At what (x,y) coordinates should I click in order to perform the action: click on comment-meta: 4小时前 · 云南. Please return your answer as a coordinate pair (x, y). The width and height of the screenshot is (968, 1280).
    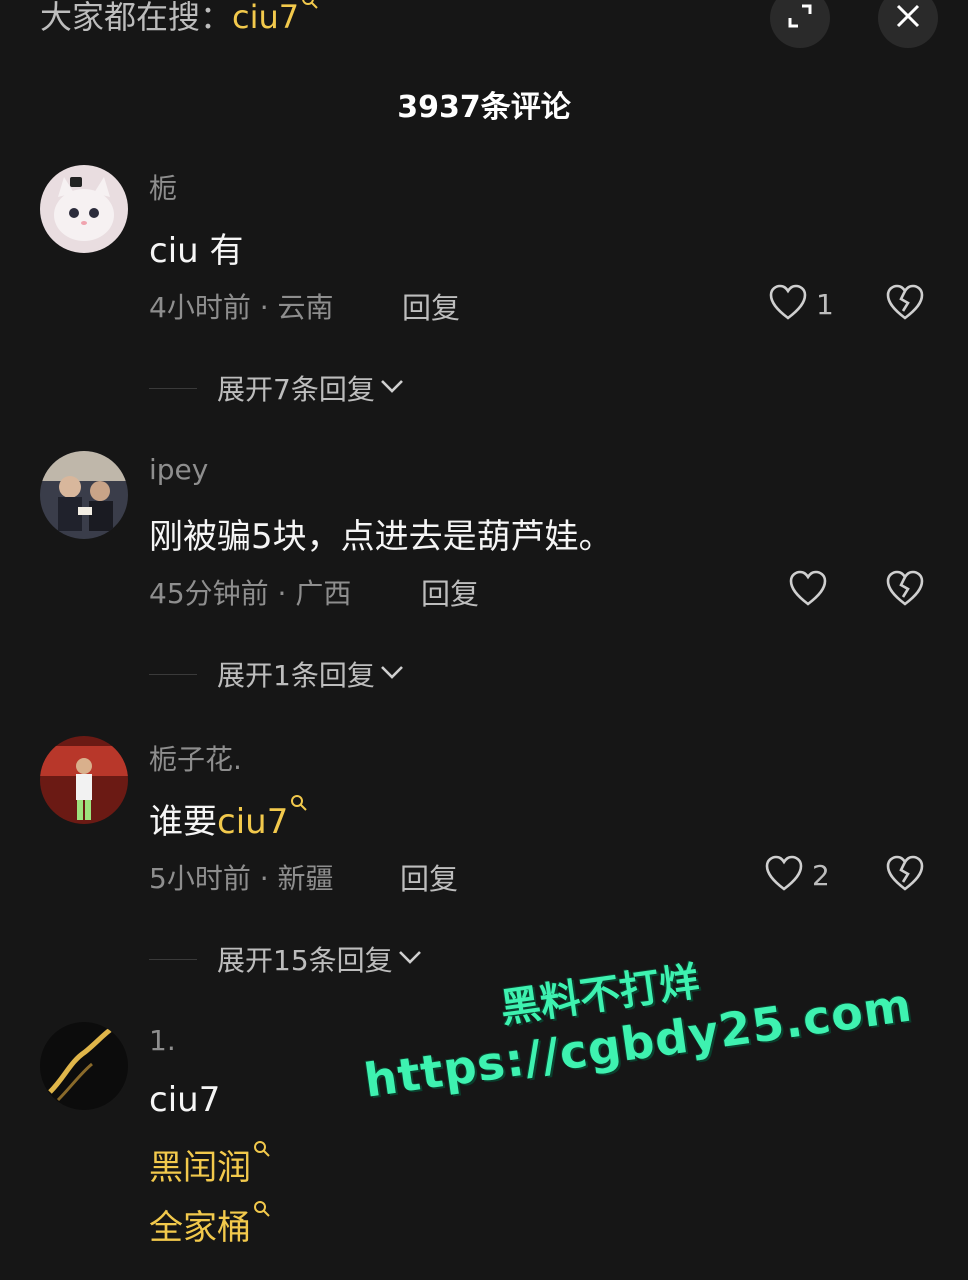
    Looking at the image, I should click on (241, 307).